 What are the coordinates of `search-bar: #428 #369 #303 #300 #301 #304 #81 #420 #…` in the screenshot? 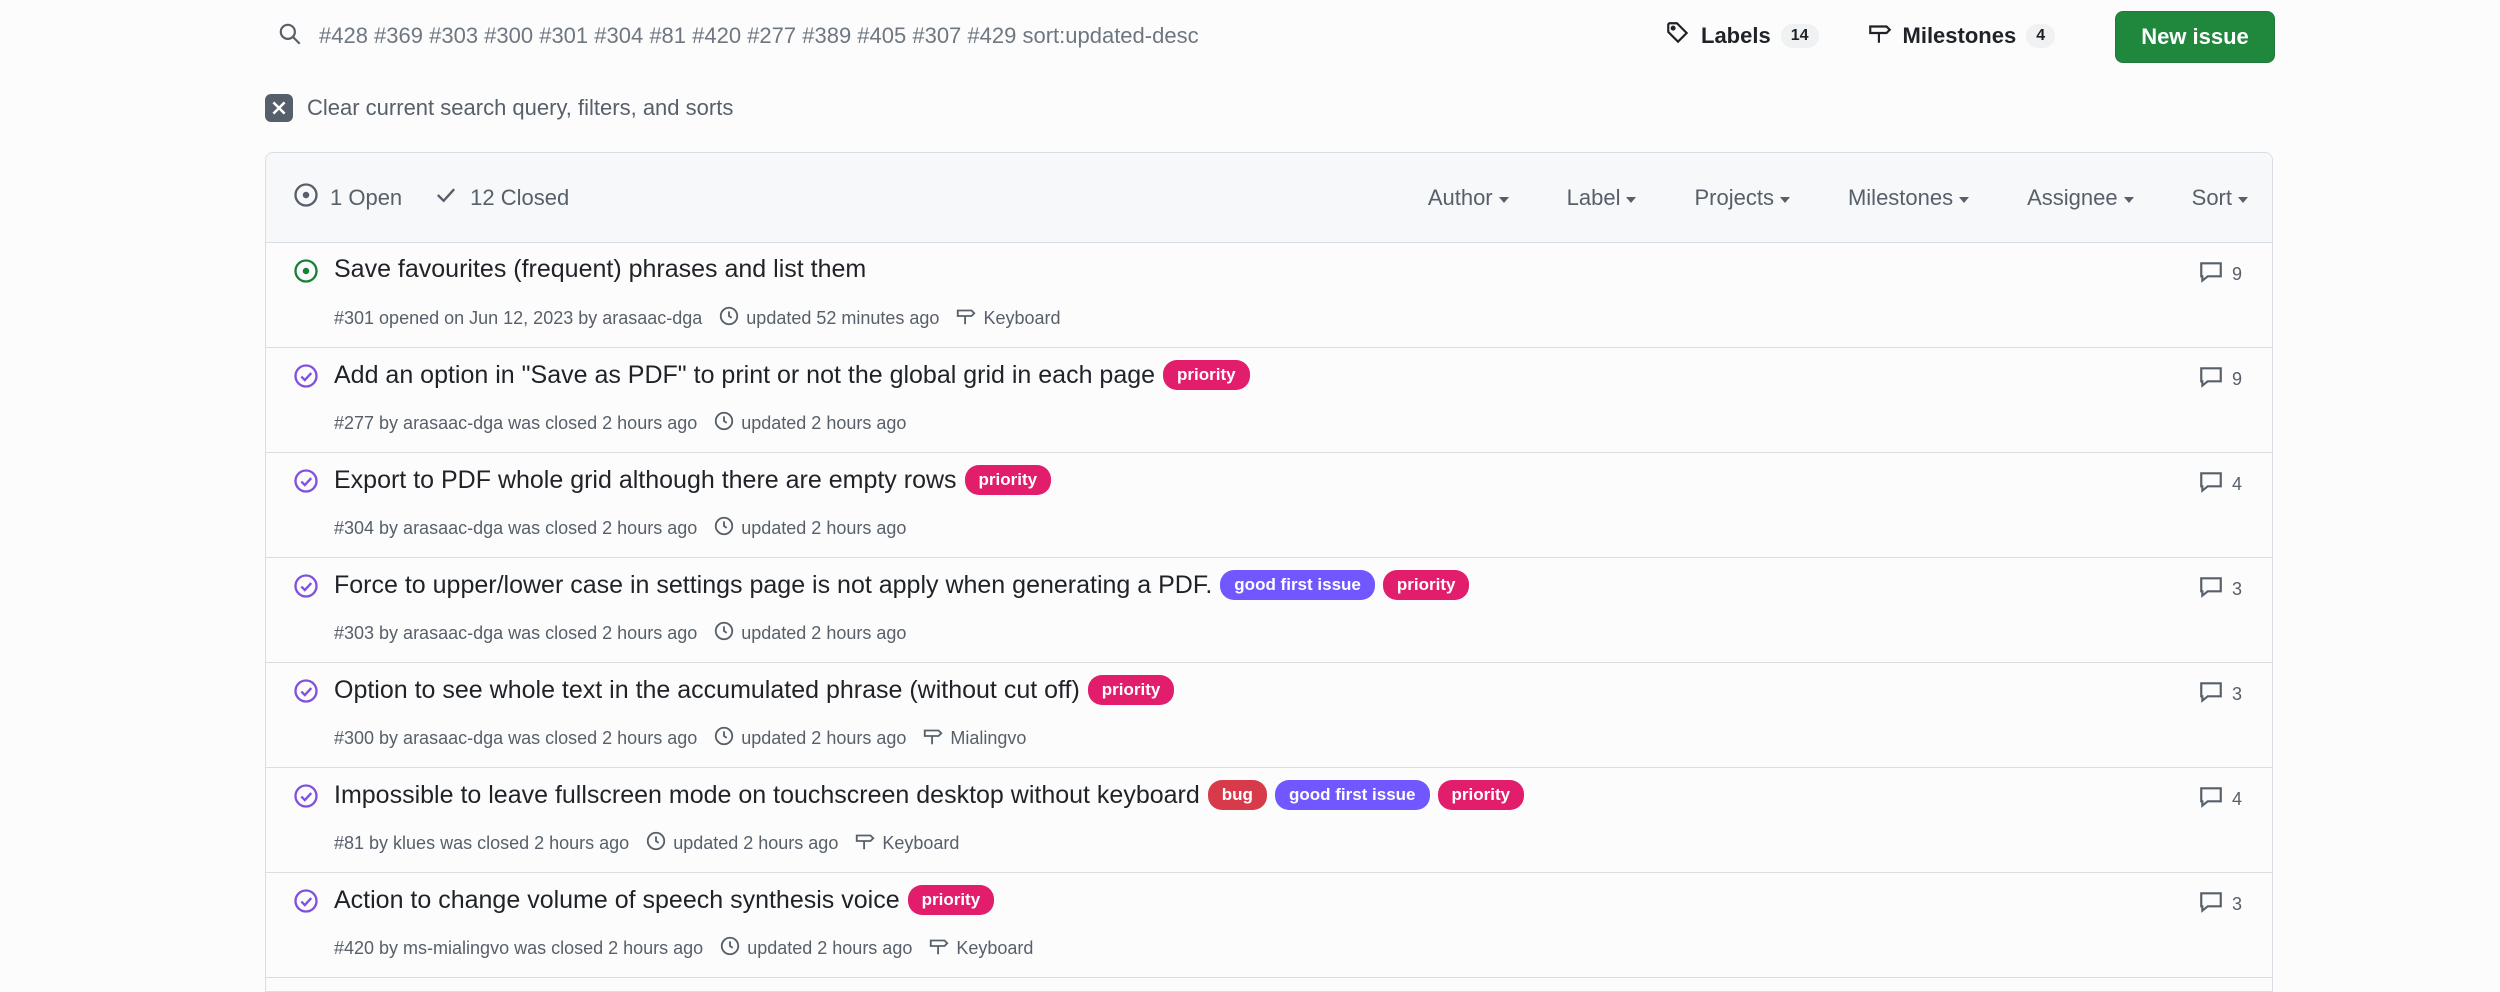 It's located at (945, 36).